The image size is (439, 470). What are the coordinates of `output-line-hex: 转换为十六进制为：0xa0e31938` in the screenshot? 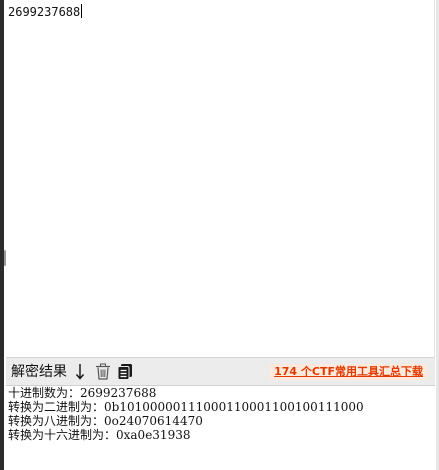 It's located at (99, 435).